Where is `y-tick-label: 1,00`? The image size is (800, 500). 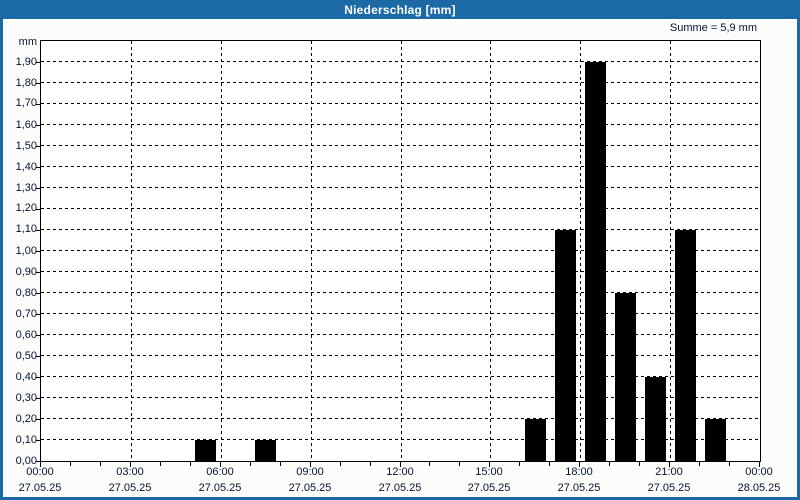 y-tick-label: 1,00 is located at coordinates (26, 251).